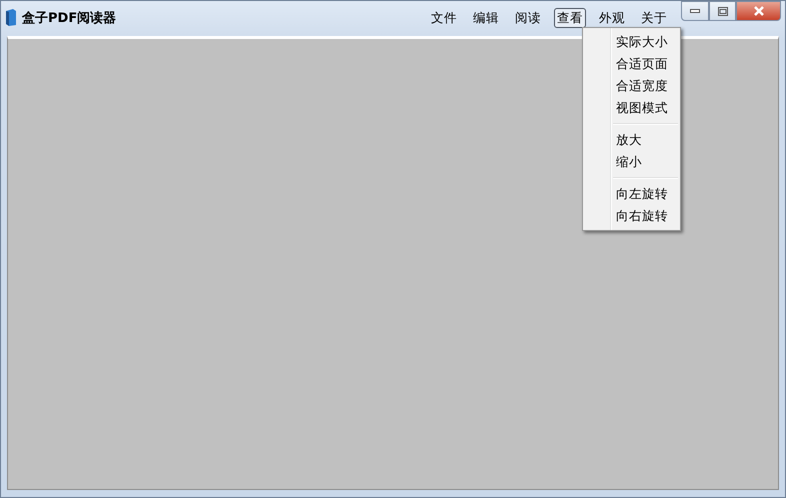  I want to click on dropdown-item: 合适宽度, so click(631, 86).